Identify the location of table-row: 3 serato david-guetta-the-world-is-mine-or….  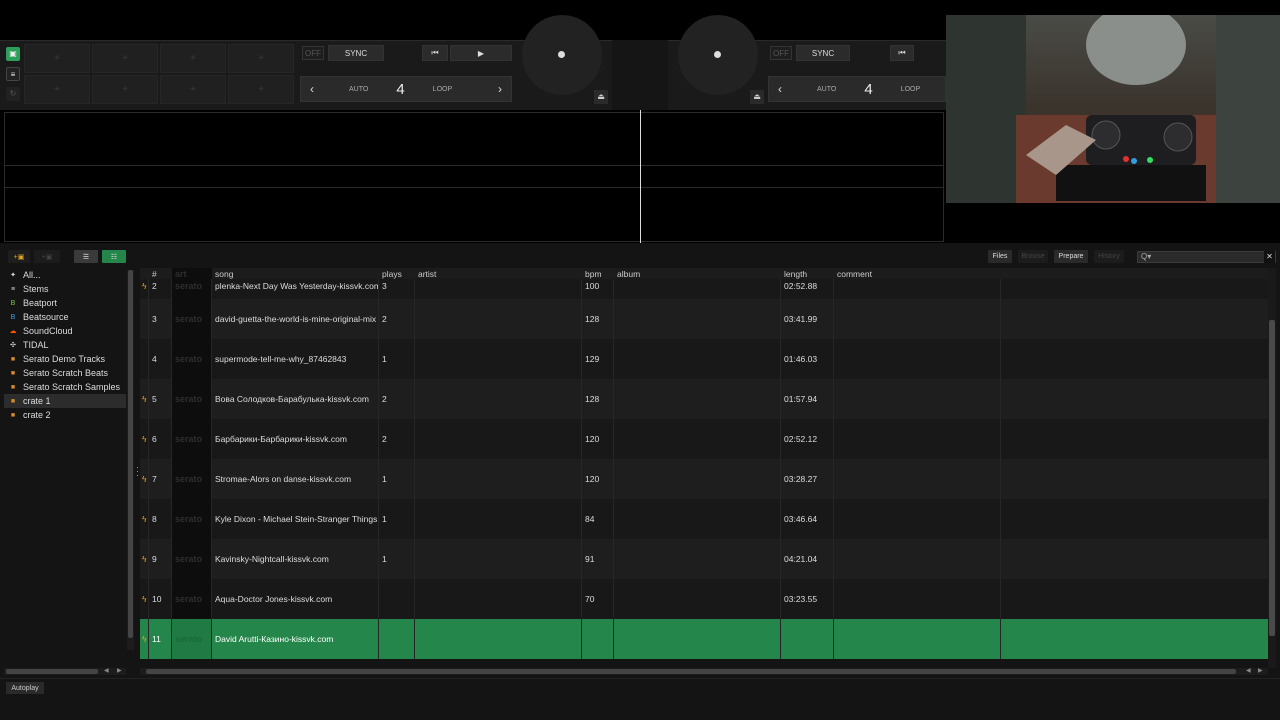
(704, 319).